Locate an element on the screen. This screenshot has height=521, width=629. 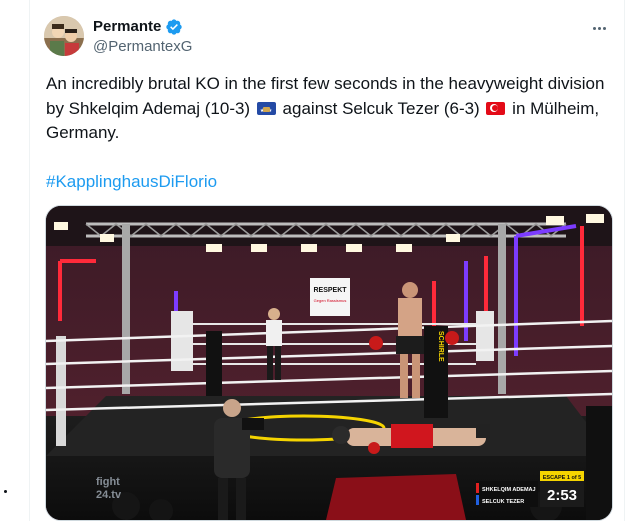
hashtag-link: #KapplinghausDiFlorio is located at coordinates (131, 182).